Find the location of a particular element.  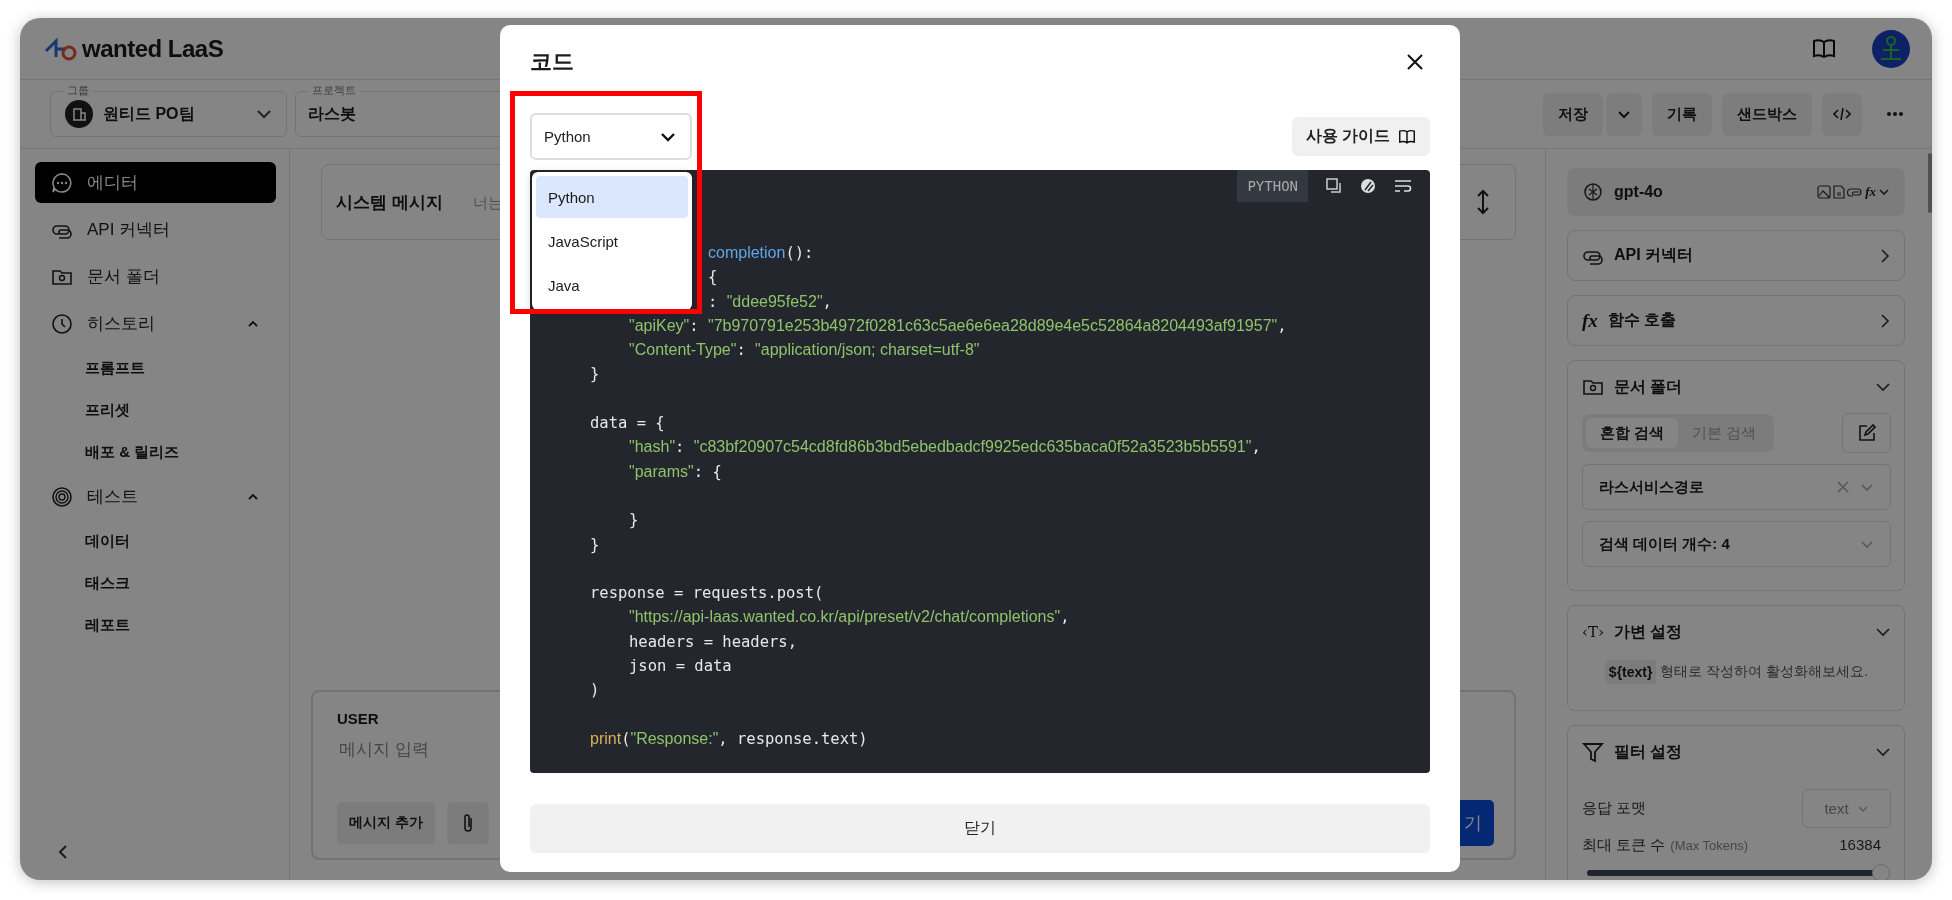

code-line: response = requests.post( is located at coordinates (707, 593).